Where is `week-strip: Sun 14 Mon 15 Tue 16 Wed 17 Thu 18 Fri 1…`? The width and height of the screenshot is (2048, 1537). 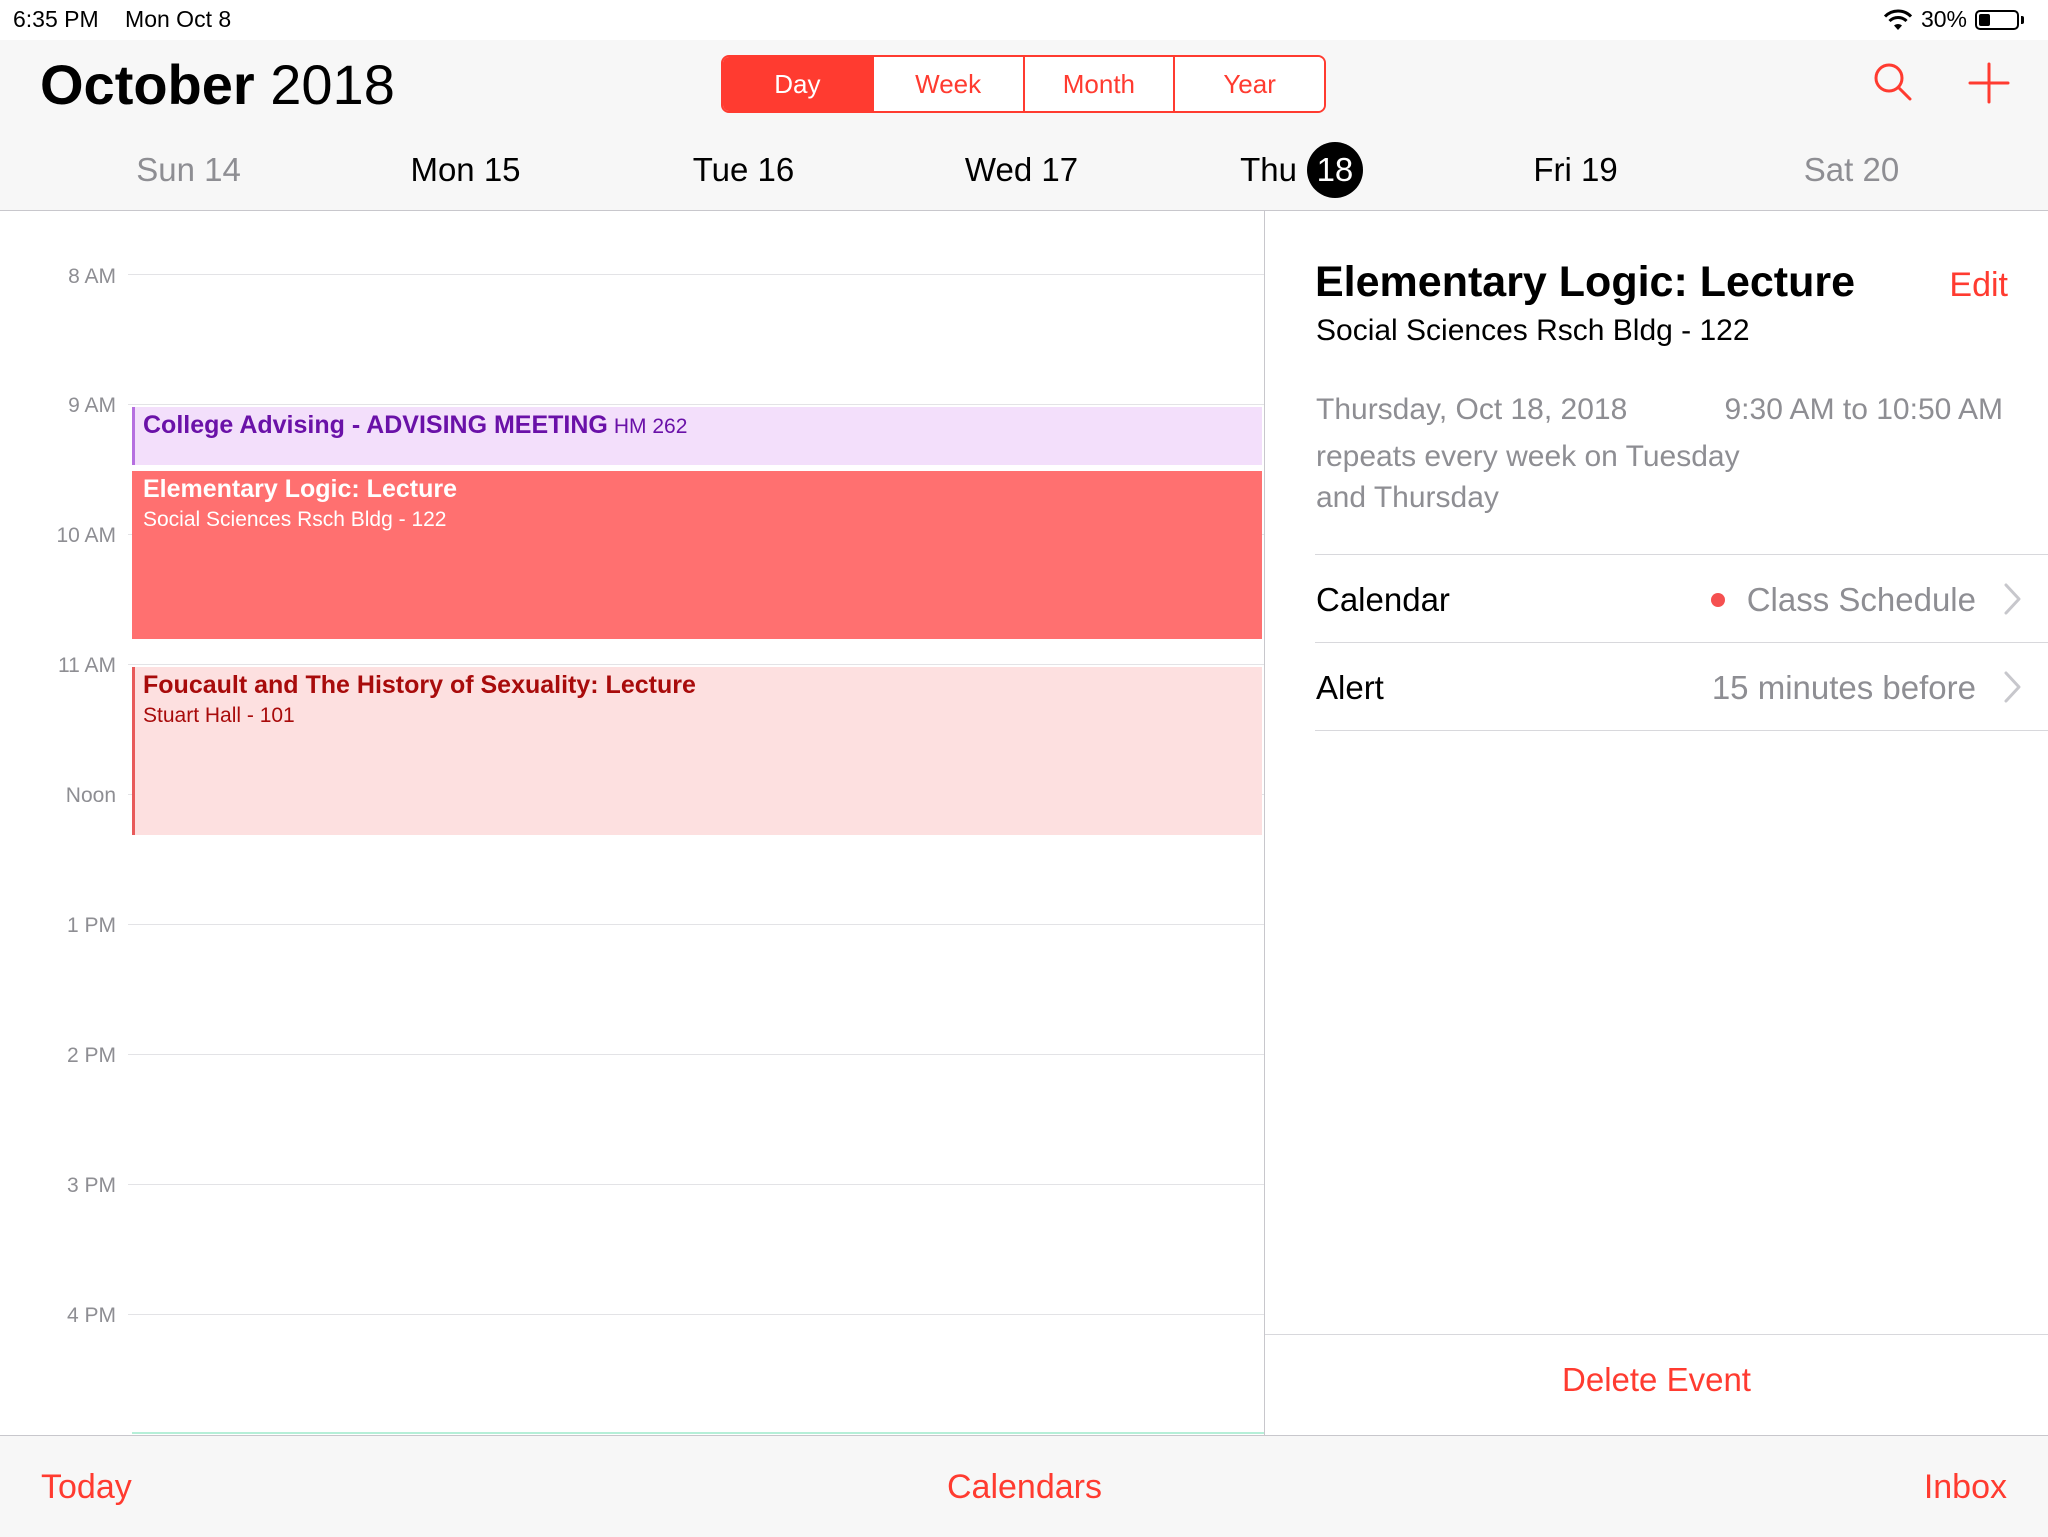 week-strip: Sun 14 Mon 15 Tue 16 Wed 17 Thu 18 Fri 1… is located at coordinates (1024, 170).